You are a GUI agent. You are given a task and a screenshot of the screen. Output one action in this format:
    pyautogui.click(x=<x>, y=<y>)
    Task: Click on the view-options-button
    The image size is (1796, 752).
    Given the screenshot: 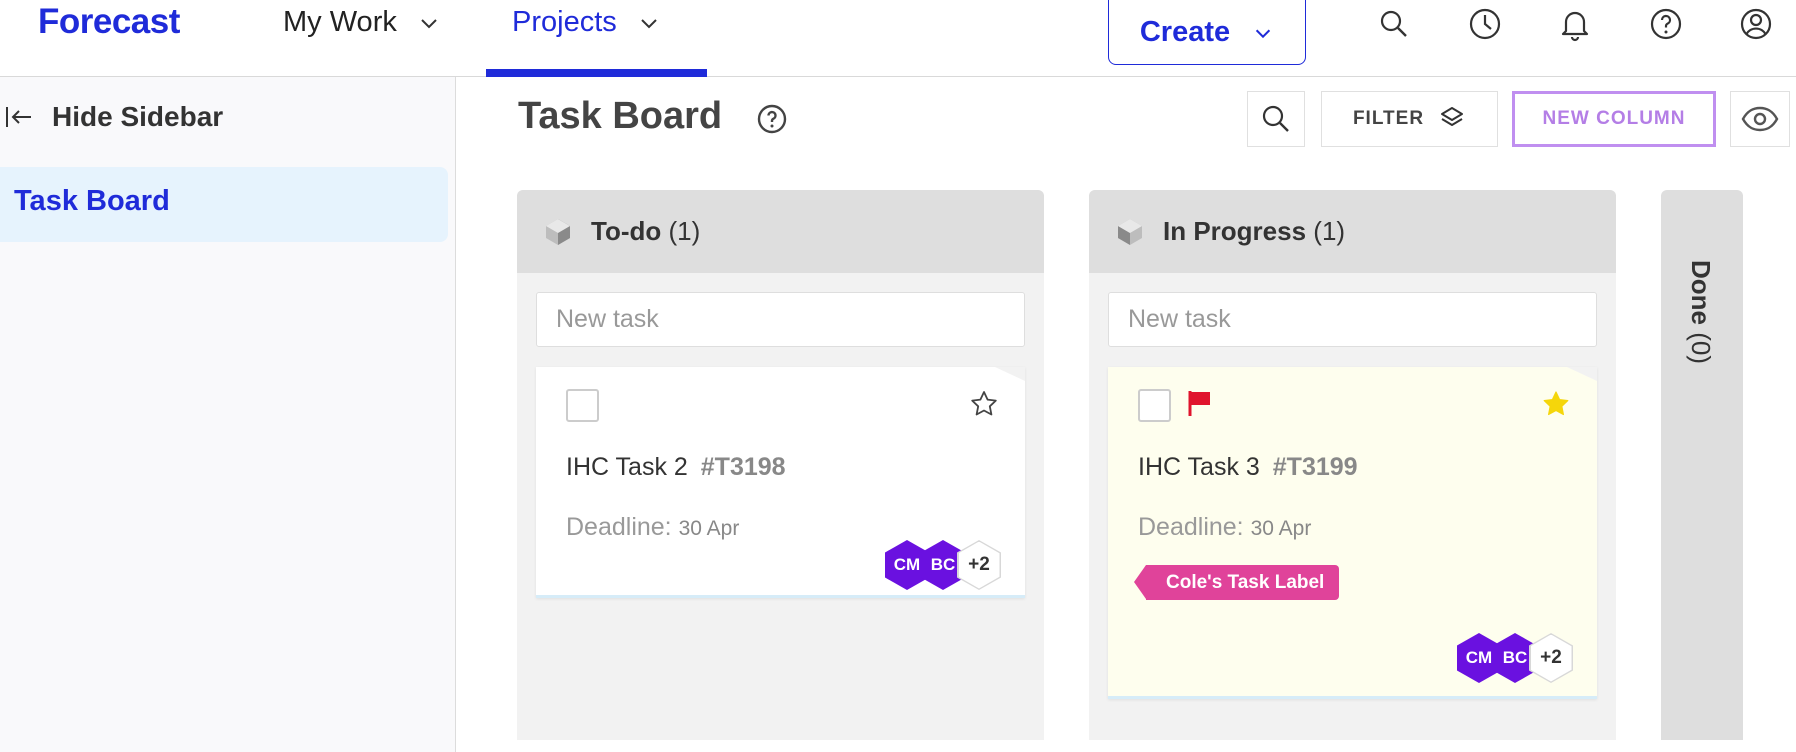 What is the action you would take?
    pyautogui.click(x=1760, y=119)
    